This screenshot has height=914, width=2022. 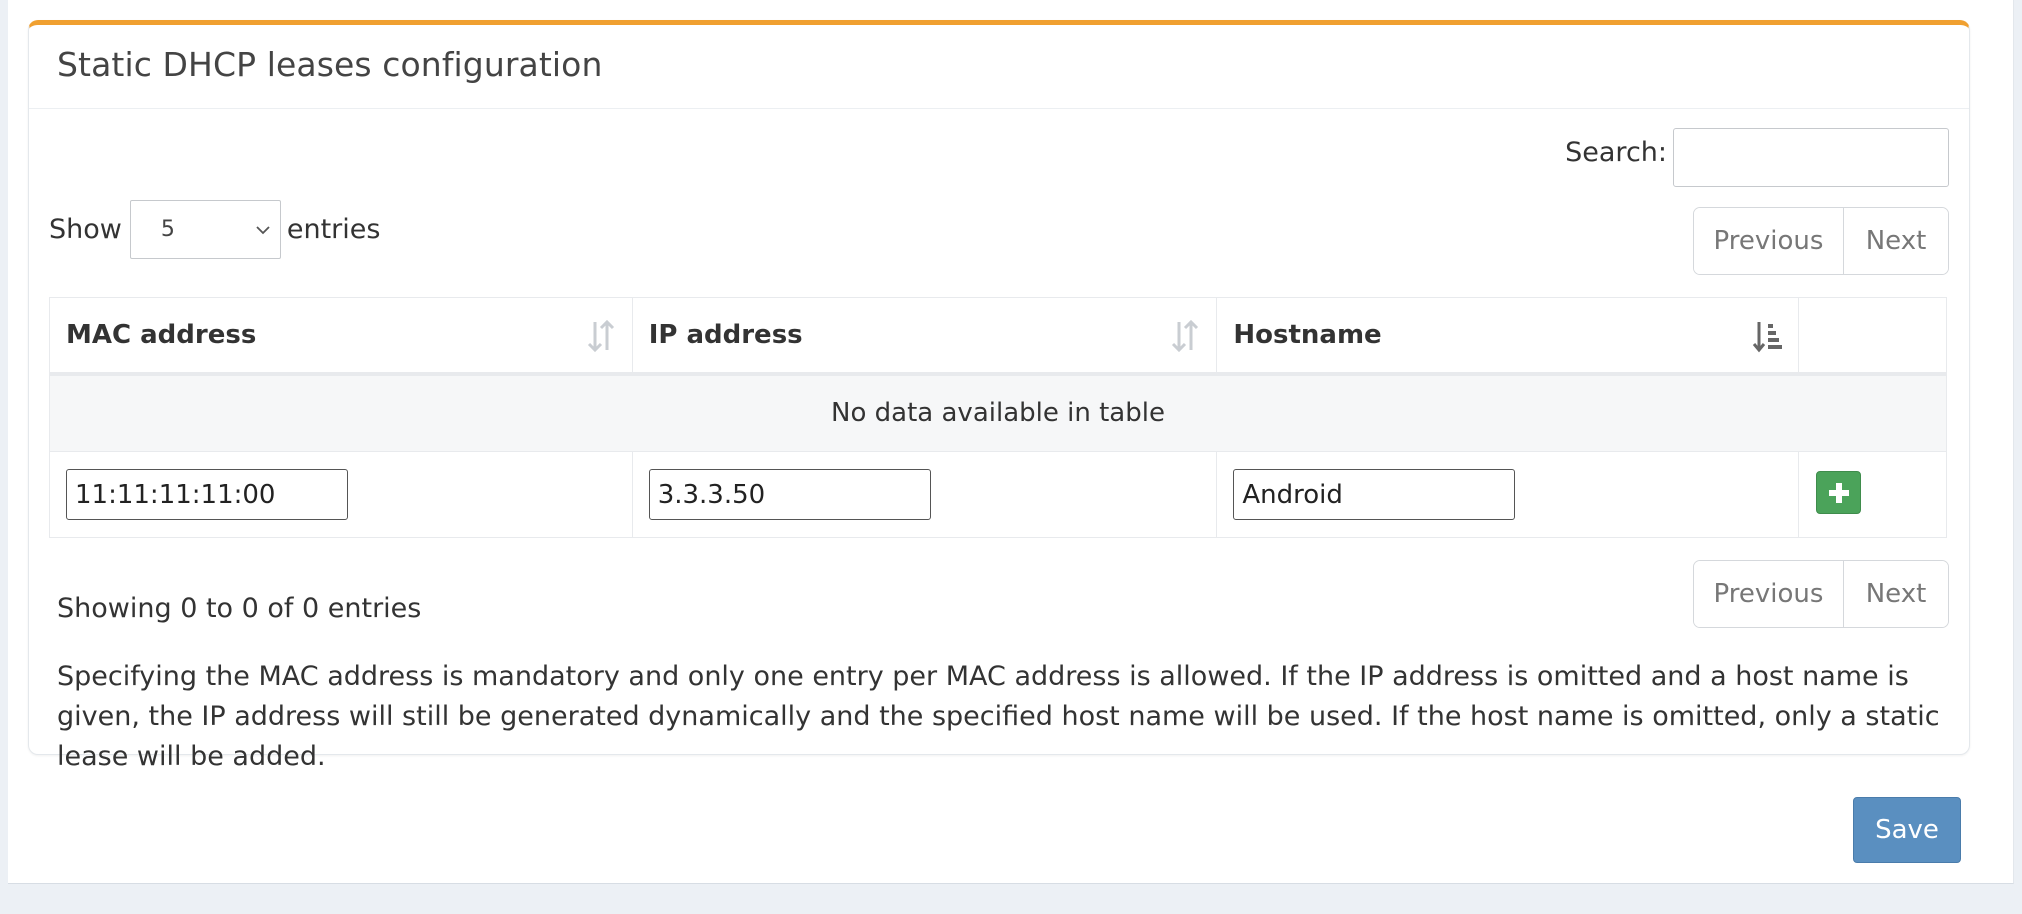 What do you see at coordinates (85, 229) in the screenshot?
I see `show-label: Show` at bounding box center [85, 229].